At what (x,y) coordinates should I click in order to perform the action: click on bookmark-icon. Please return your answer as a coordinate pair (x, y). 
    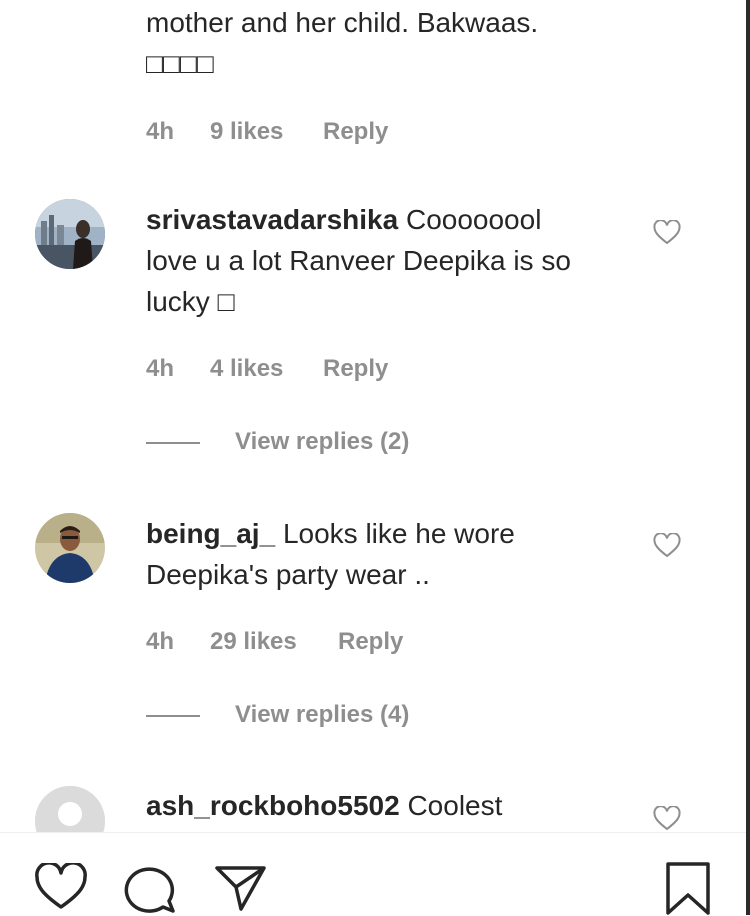
    Looking at the image, I should click on (688, 888).